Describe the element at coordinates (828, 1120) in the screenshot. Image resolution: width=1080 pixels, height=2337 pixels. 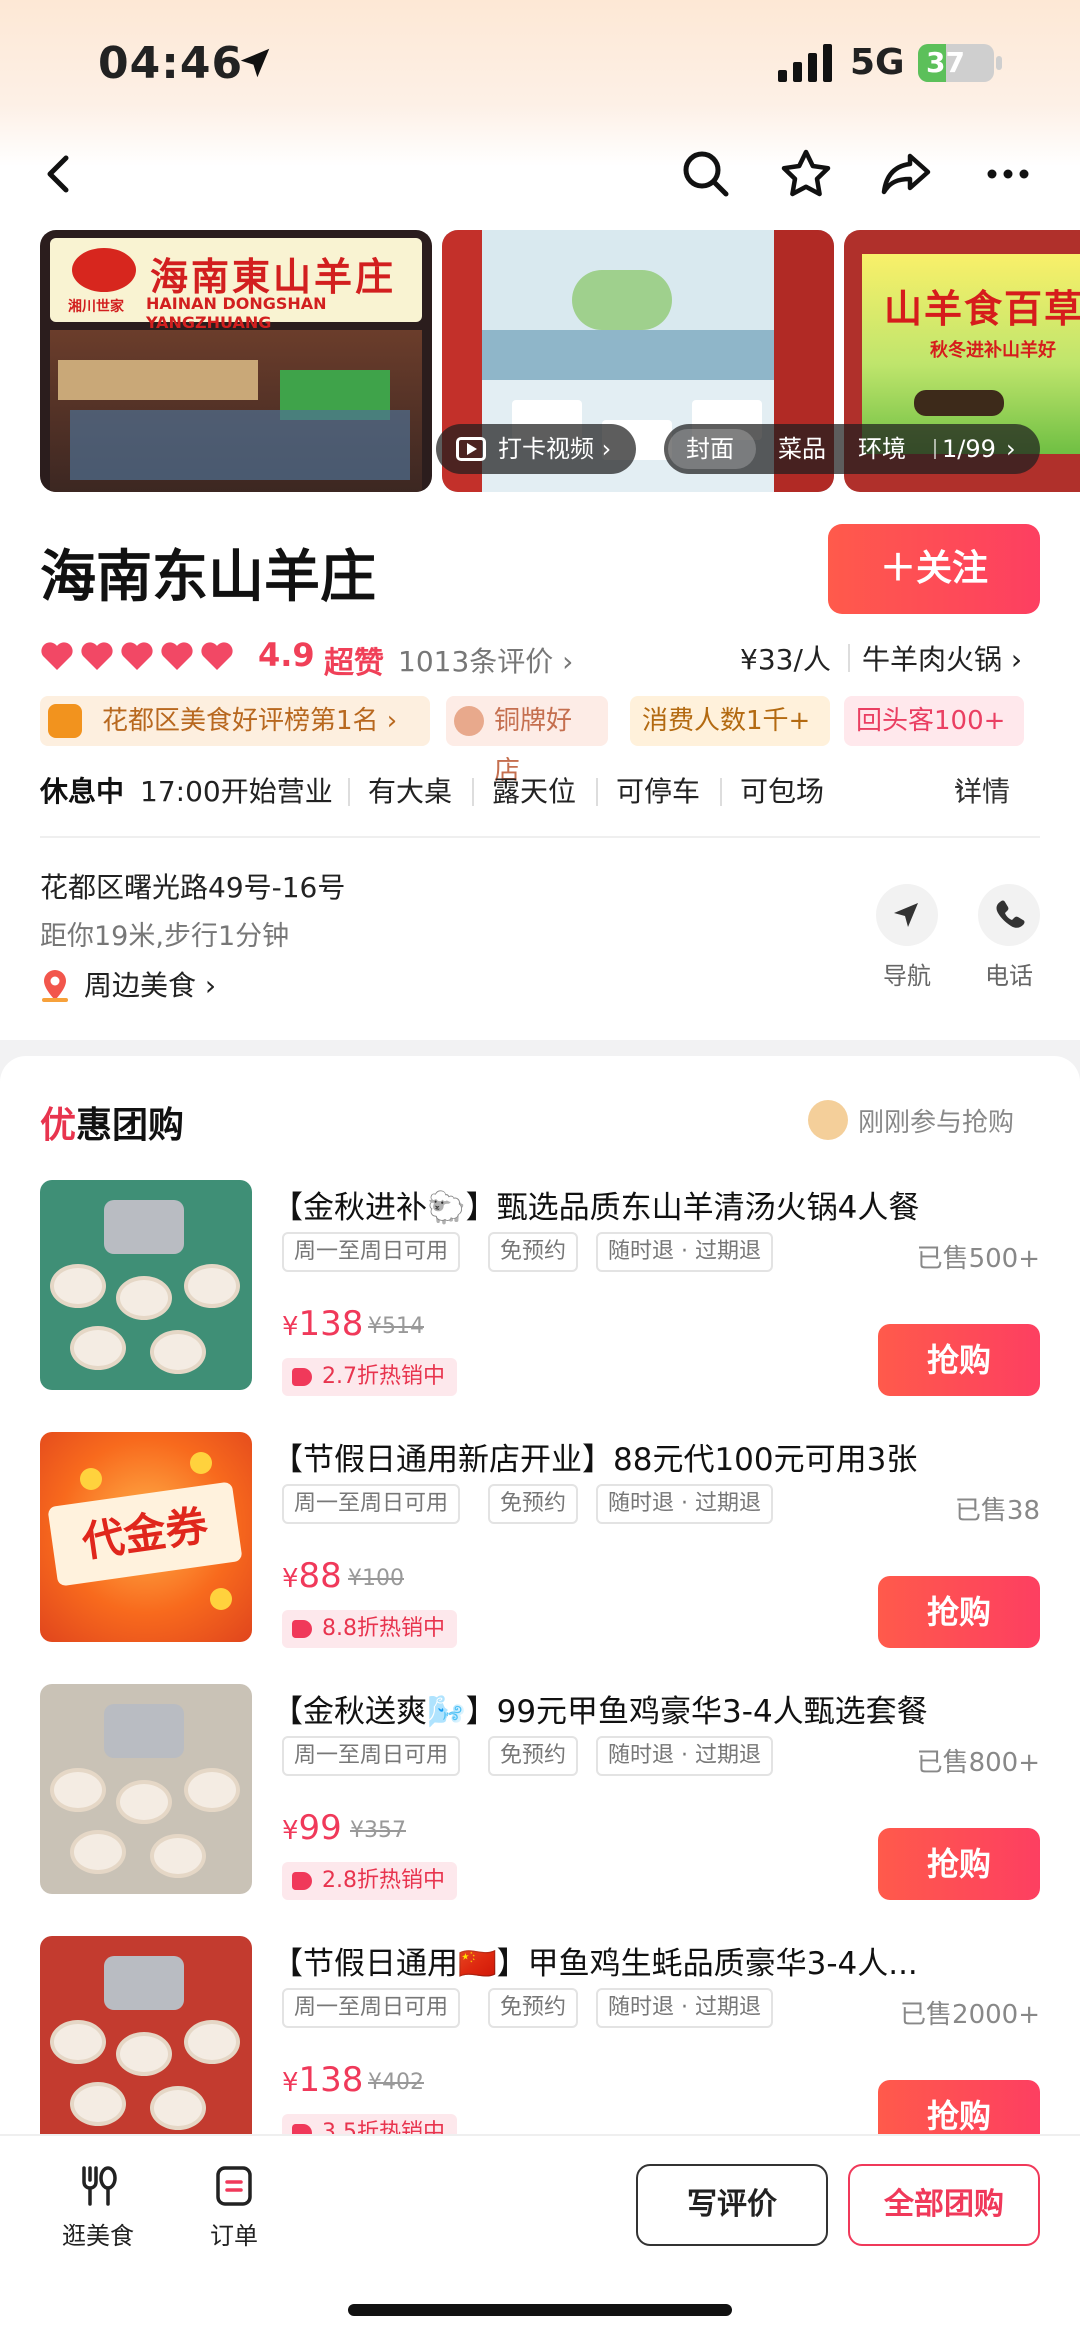
I see `avatar` at that location.